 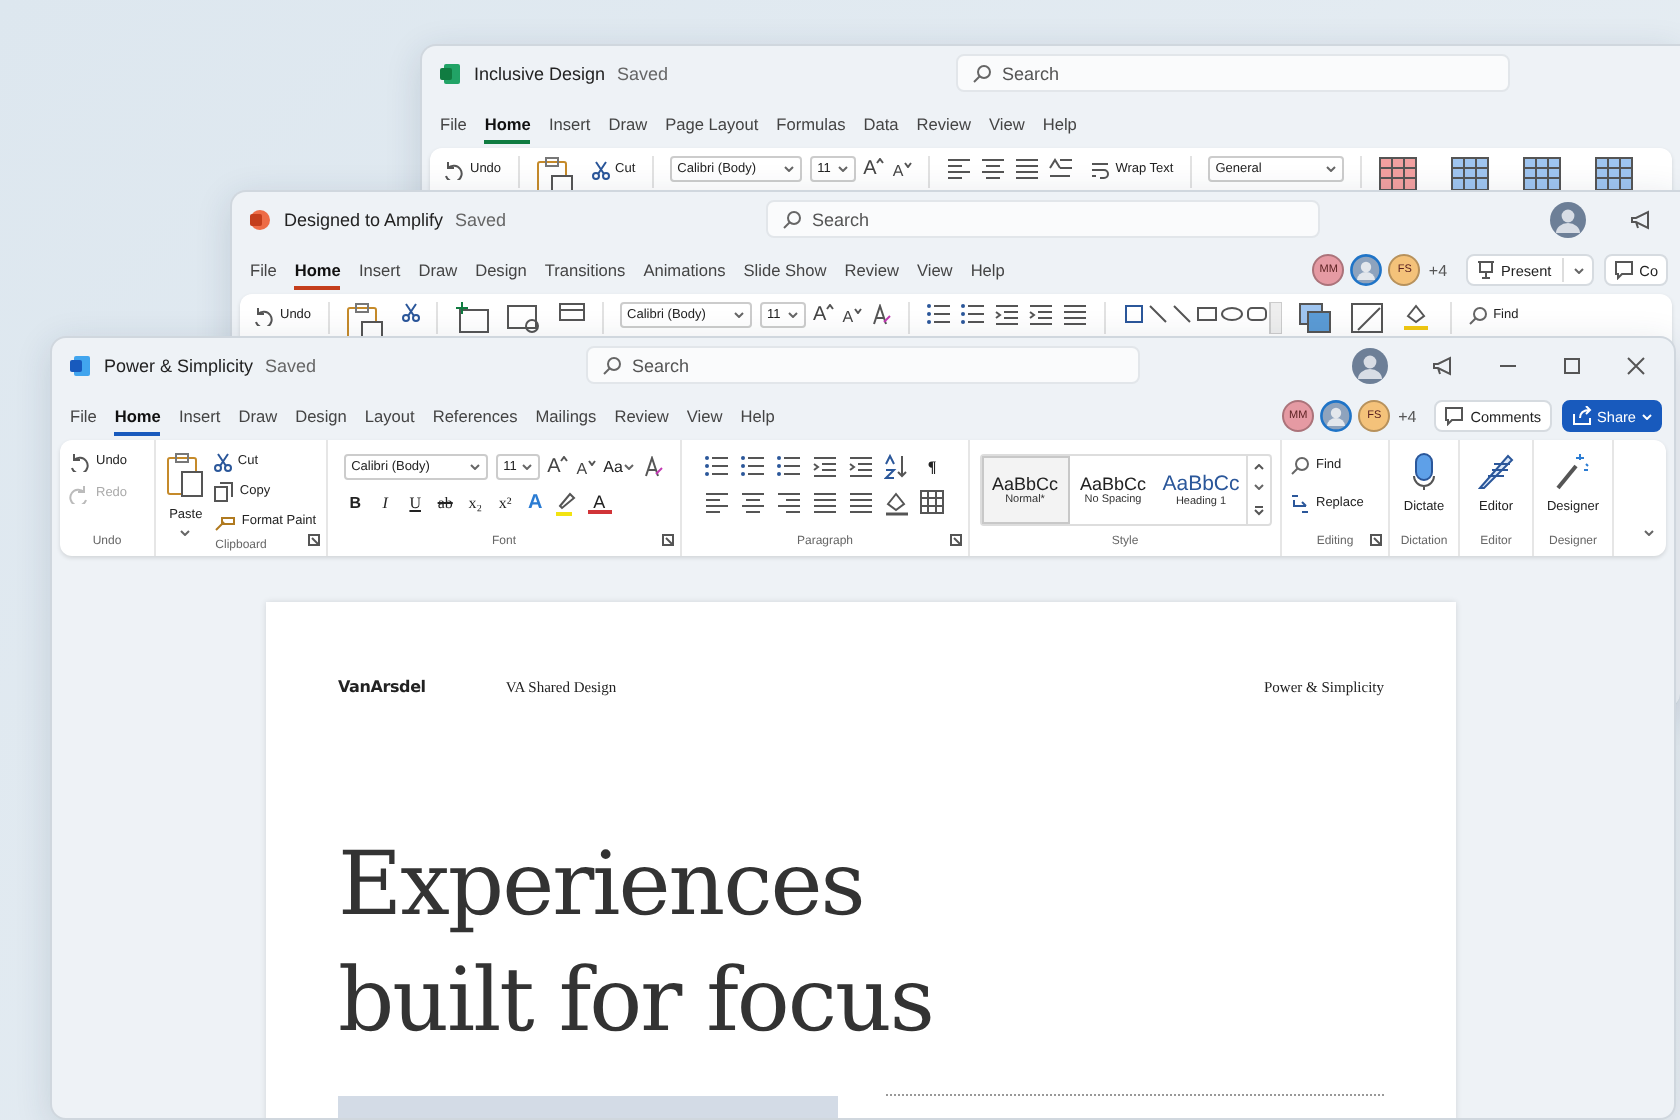 I want to click on align-left-icon, so click(x=717, y=503).